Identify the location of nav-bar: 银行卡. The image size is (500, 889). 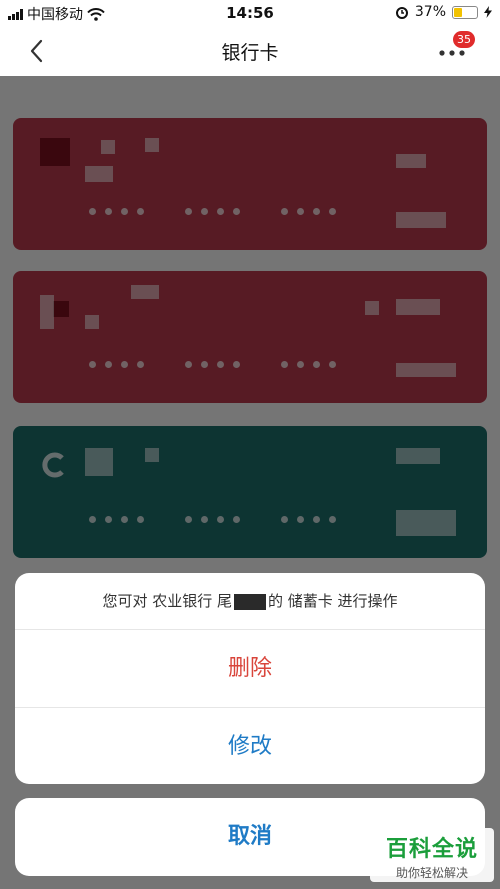
(250, 51).